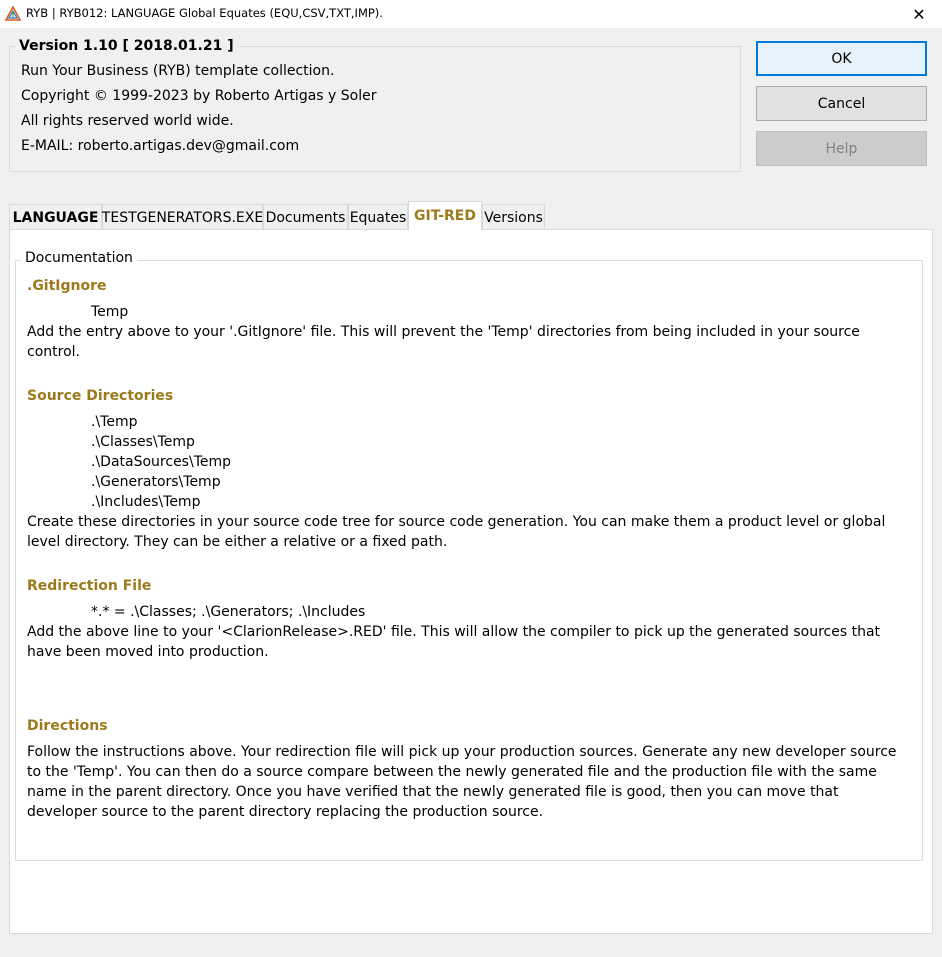 The width and height of the screenshot is (942, 957). I want to click on about-line-email: E-MAIL: roberto.artigas.dev@gmail.com, so click(160, 146).